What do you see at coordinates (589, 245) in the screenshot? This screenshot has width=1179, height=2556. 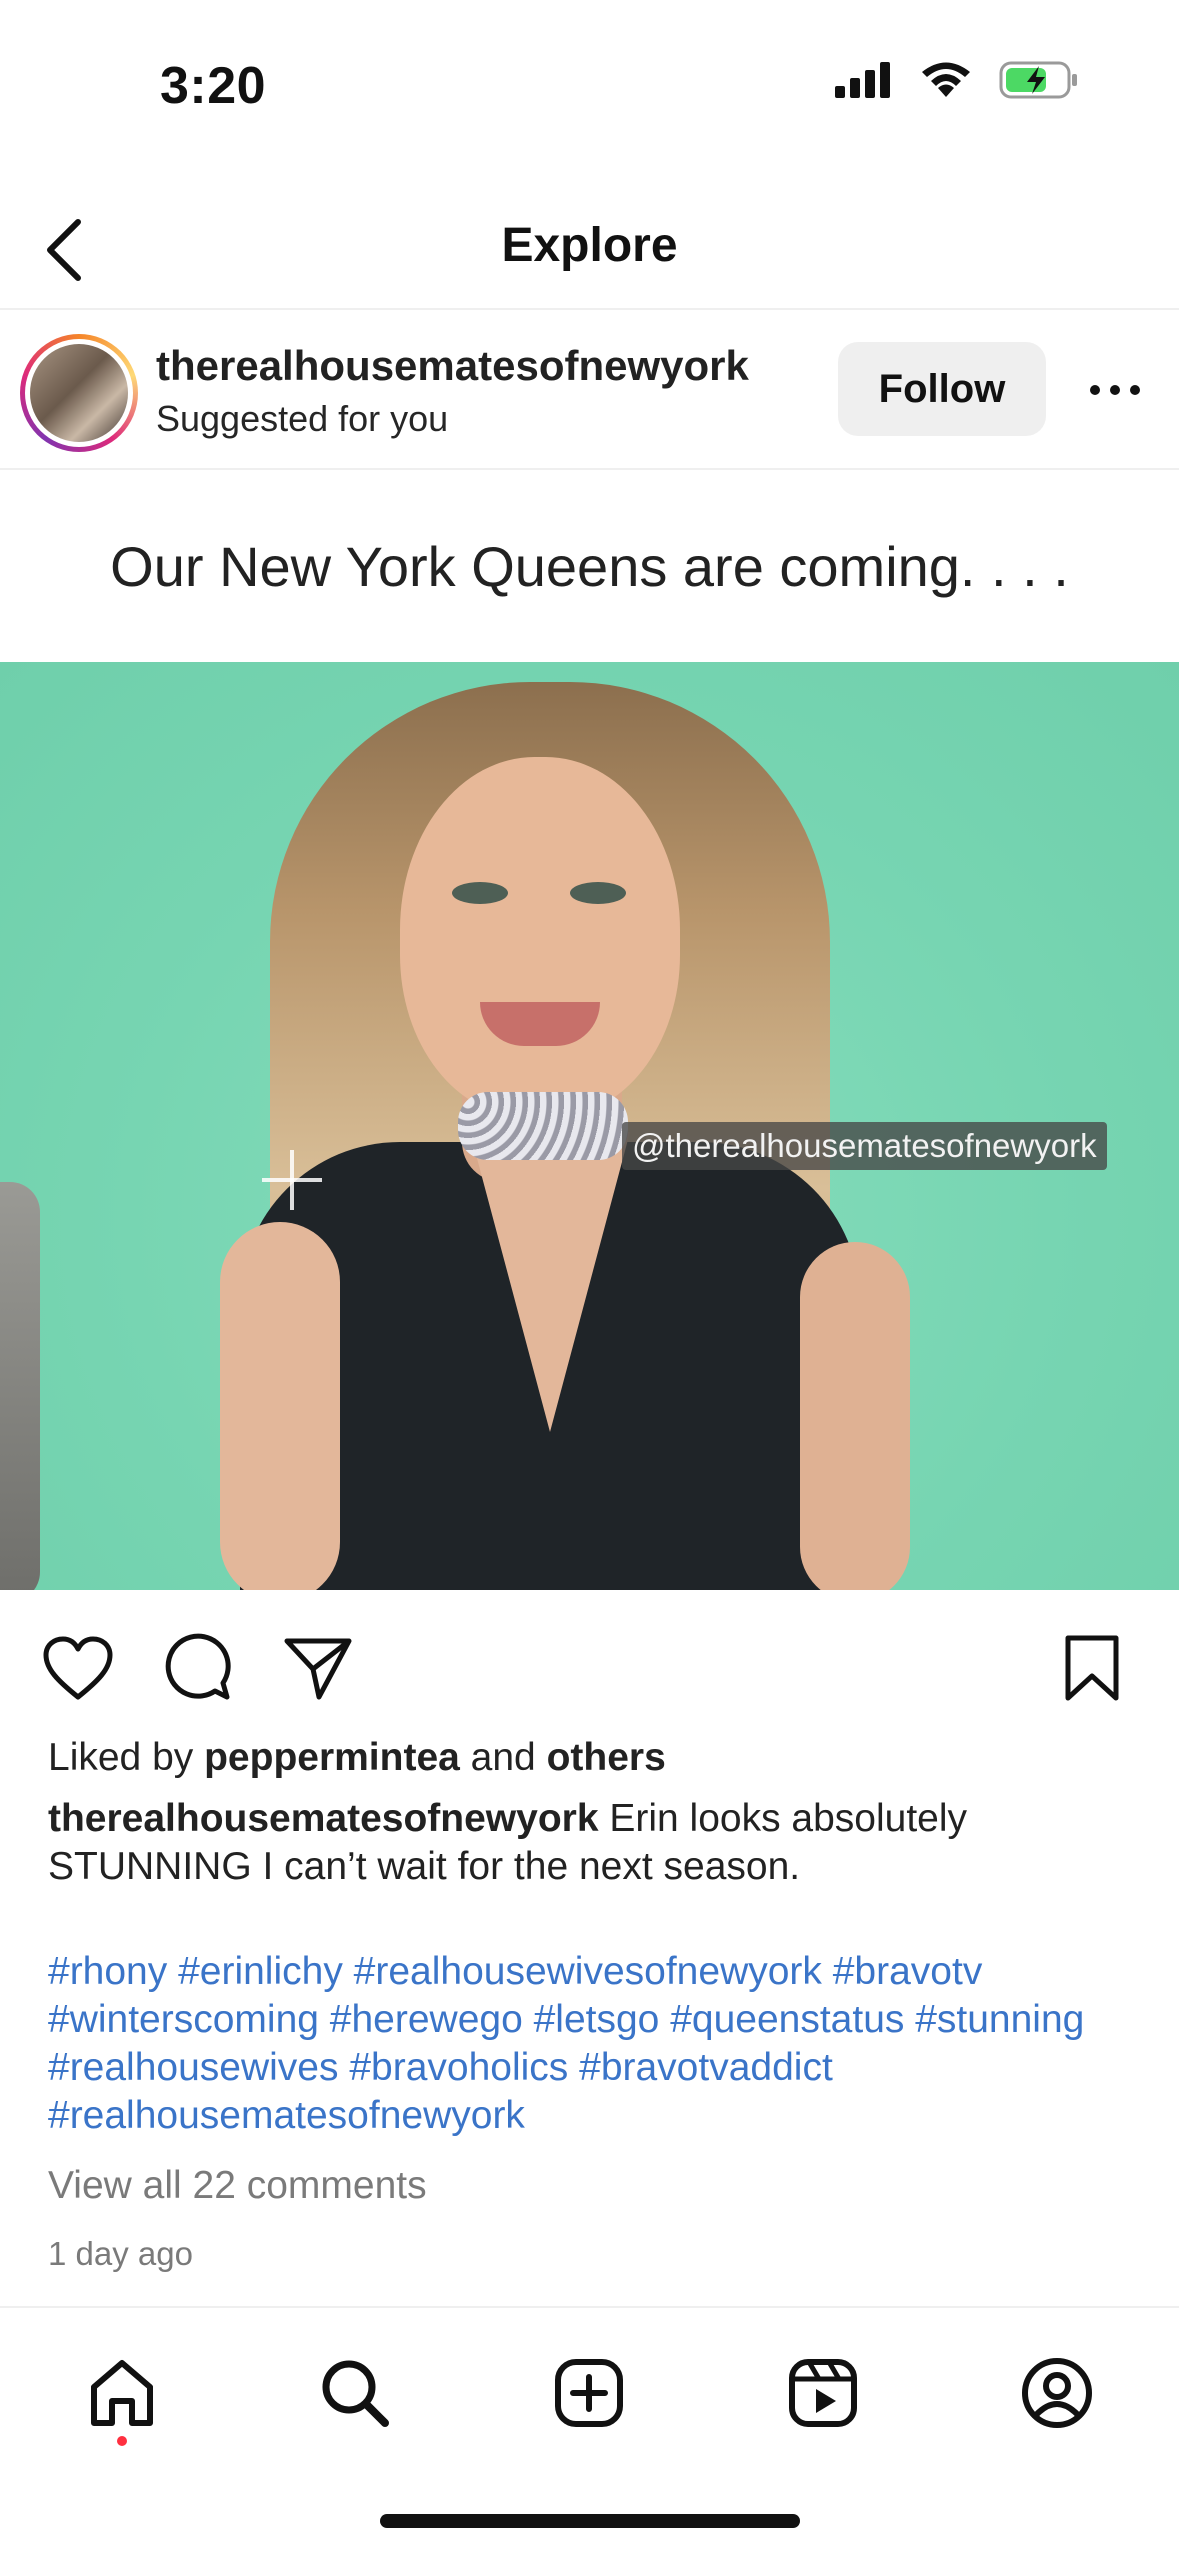 I see `page-title: Explore` at bounding box center [589, 245].